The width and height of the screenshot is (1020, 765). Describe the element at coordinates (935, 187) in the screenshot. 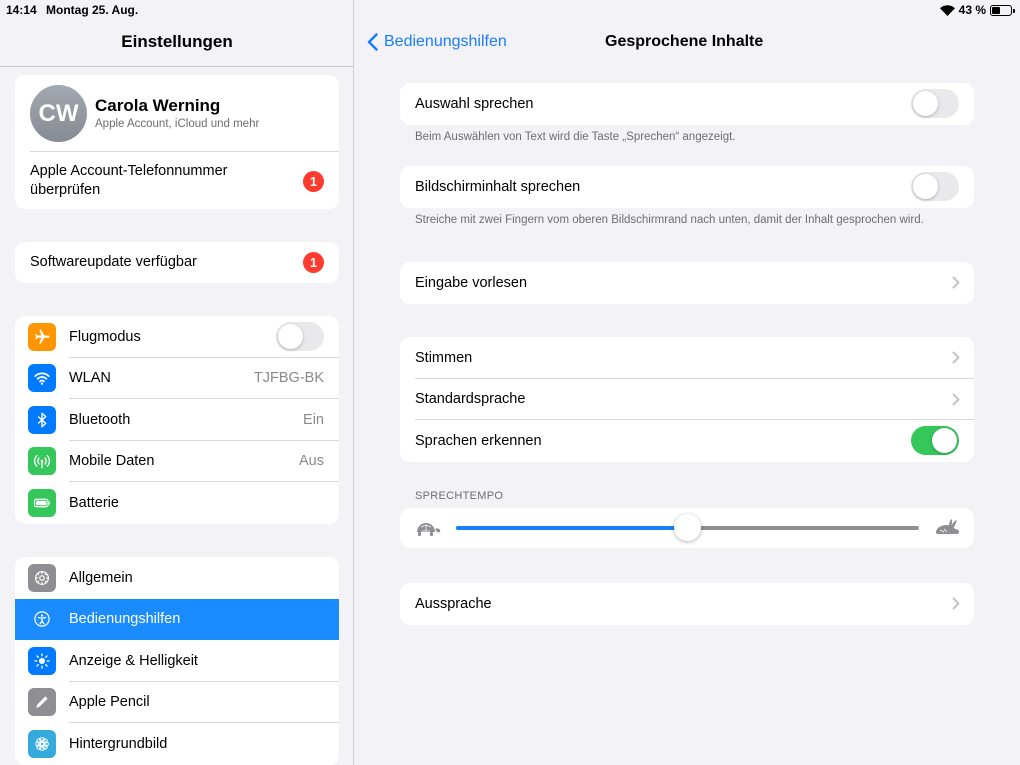

I see `speak-screen-toggle` at that location.